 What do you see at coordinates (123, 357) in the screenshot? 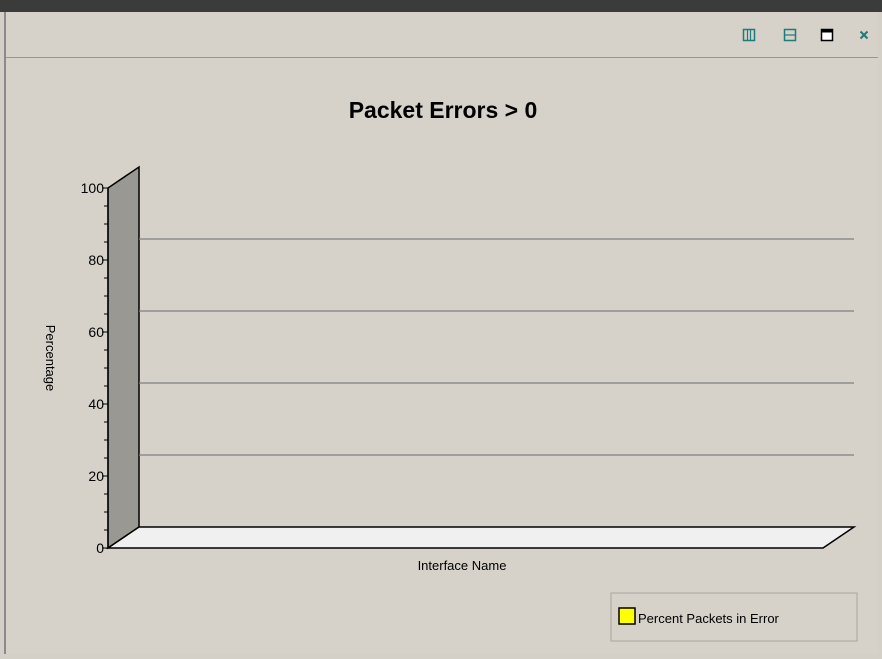
I see `side-wall` at bounding box center [123, 357].